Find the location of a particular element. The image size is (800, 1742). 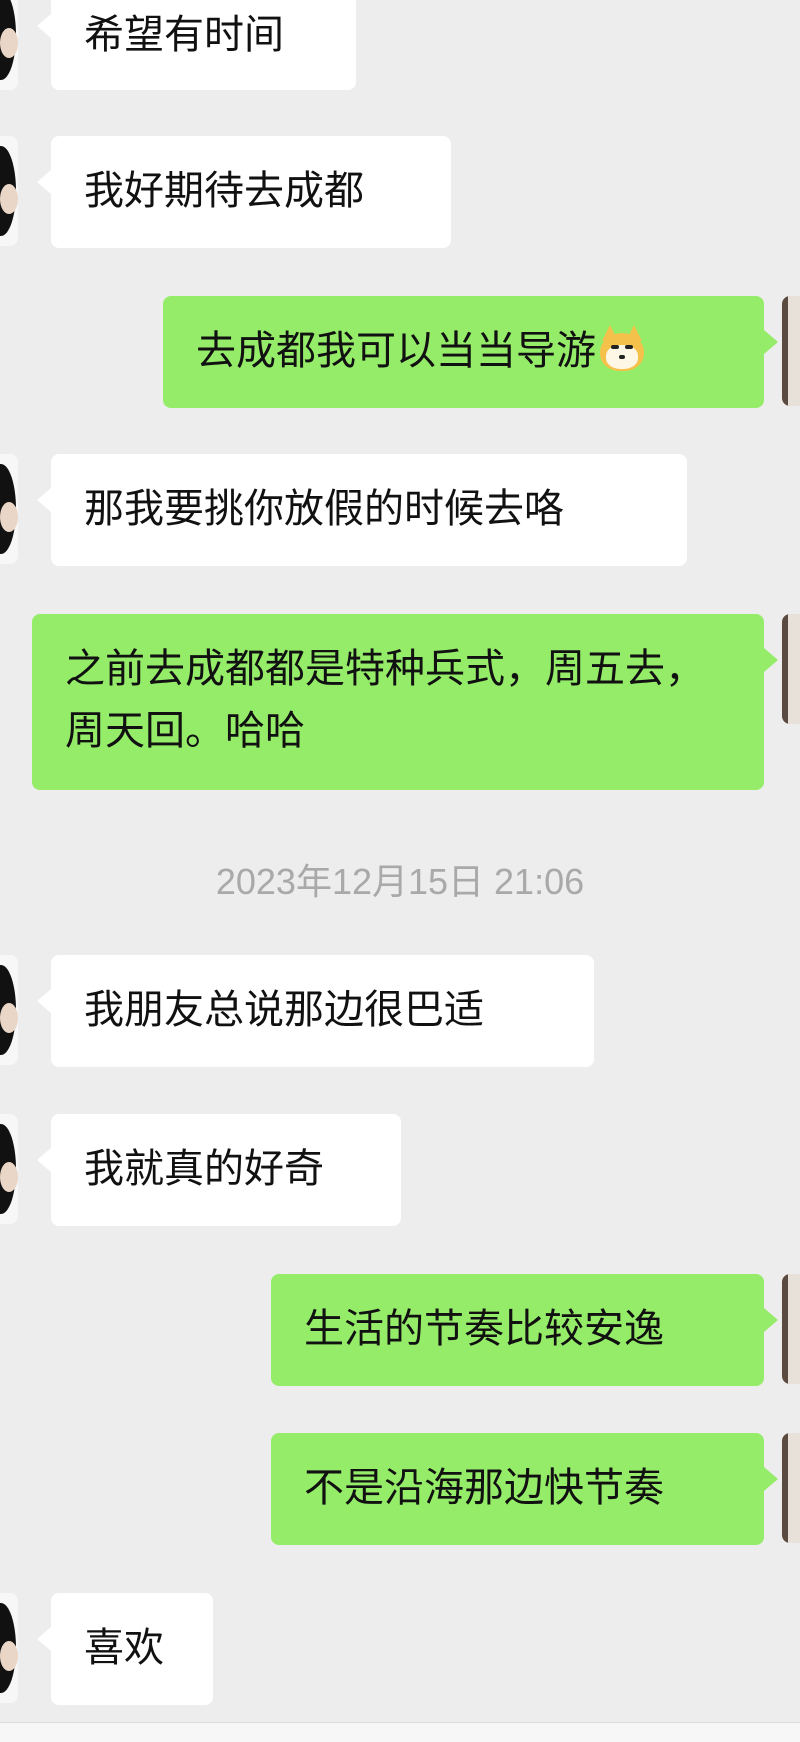

message-text: 生活的节奏比较安逸 is located at coordinates (484, 1329).